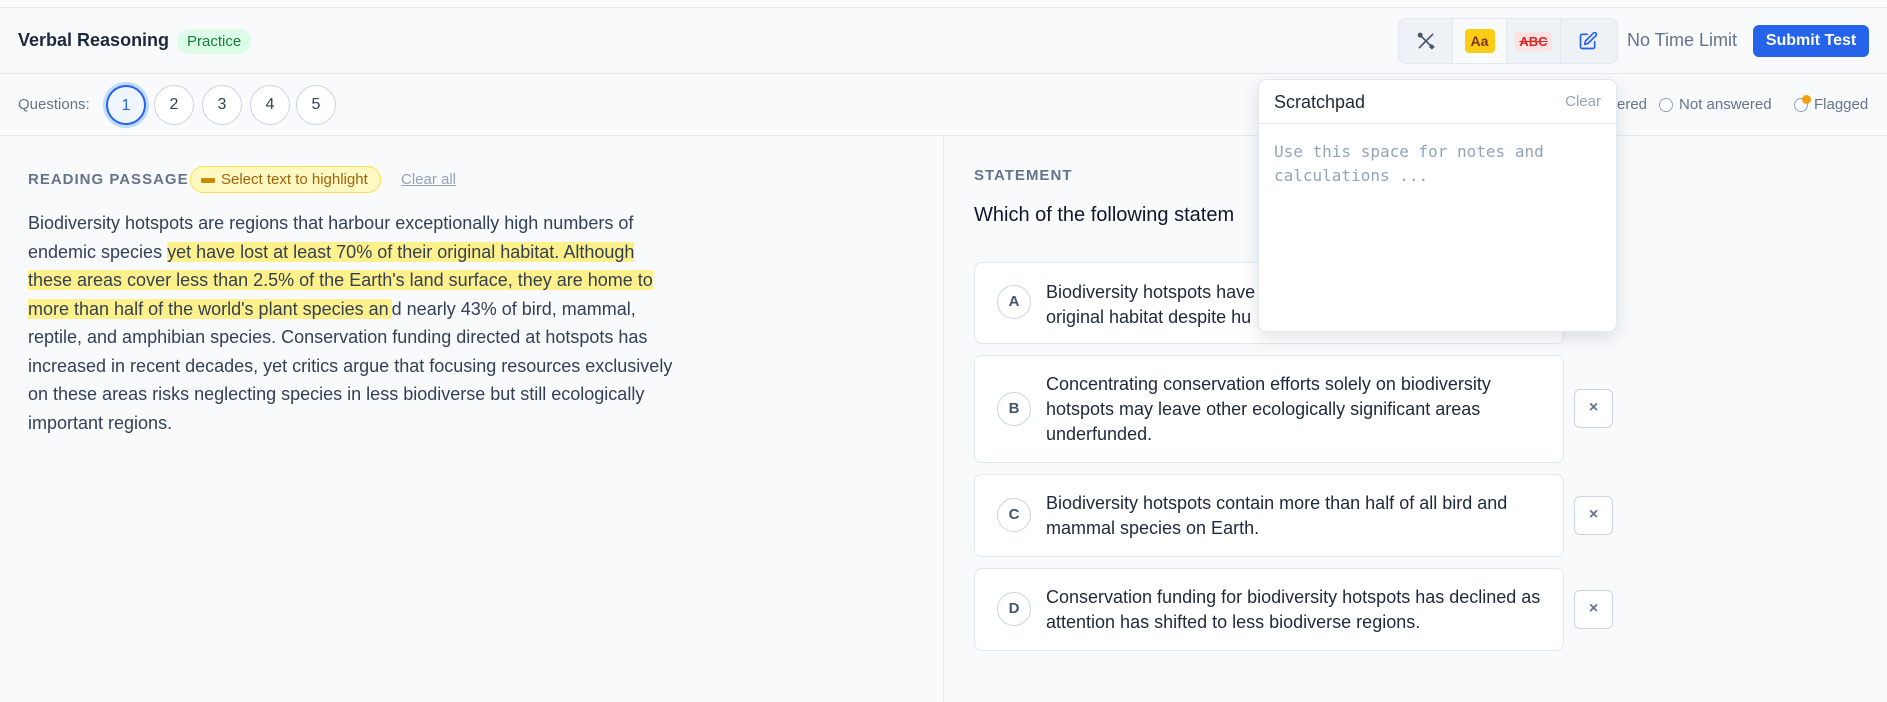 The height and width of the screenshot is (702, 1887). Describe the element at coordinates (1014, 609) in the screenshot. I see `option-letter-d: D` at that location.